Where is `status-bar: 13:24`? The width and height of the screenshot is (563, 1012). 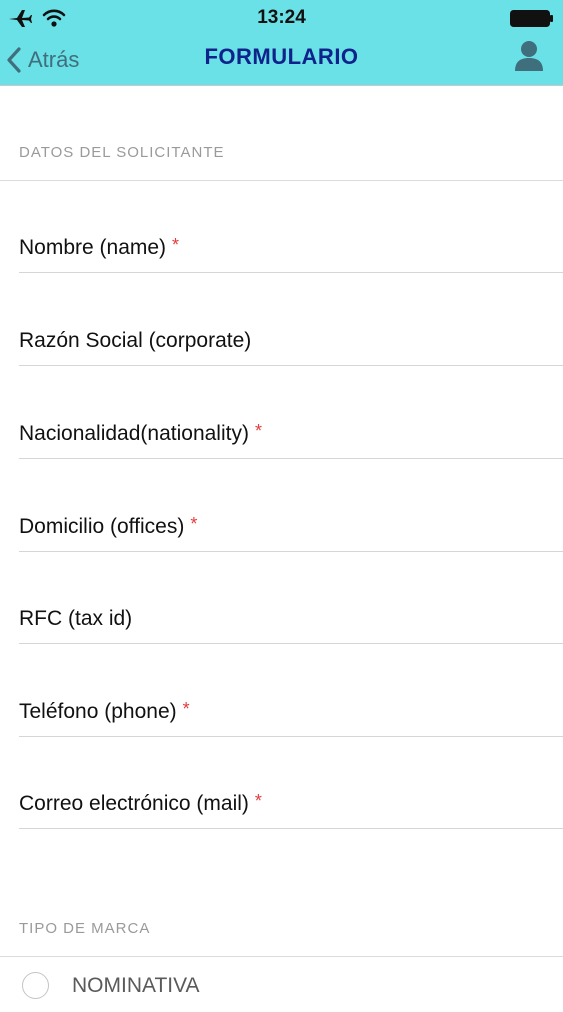 status-bar: 13:24 is located at coordinates (281, 18).